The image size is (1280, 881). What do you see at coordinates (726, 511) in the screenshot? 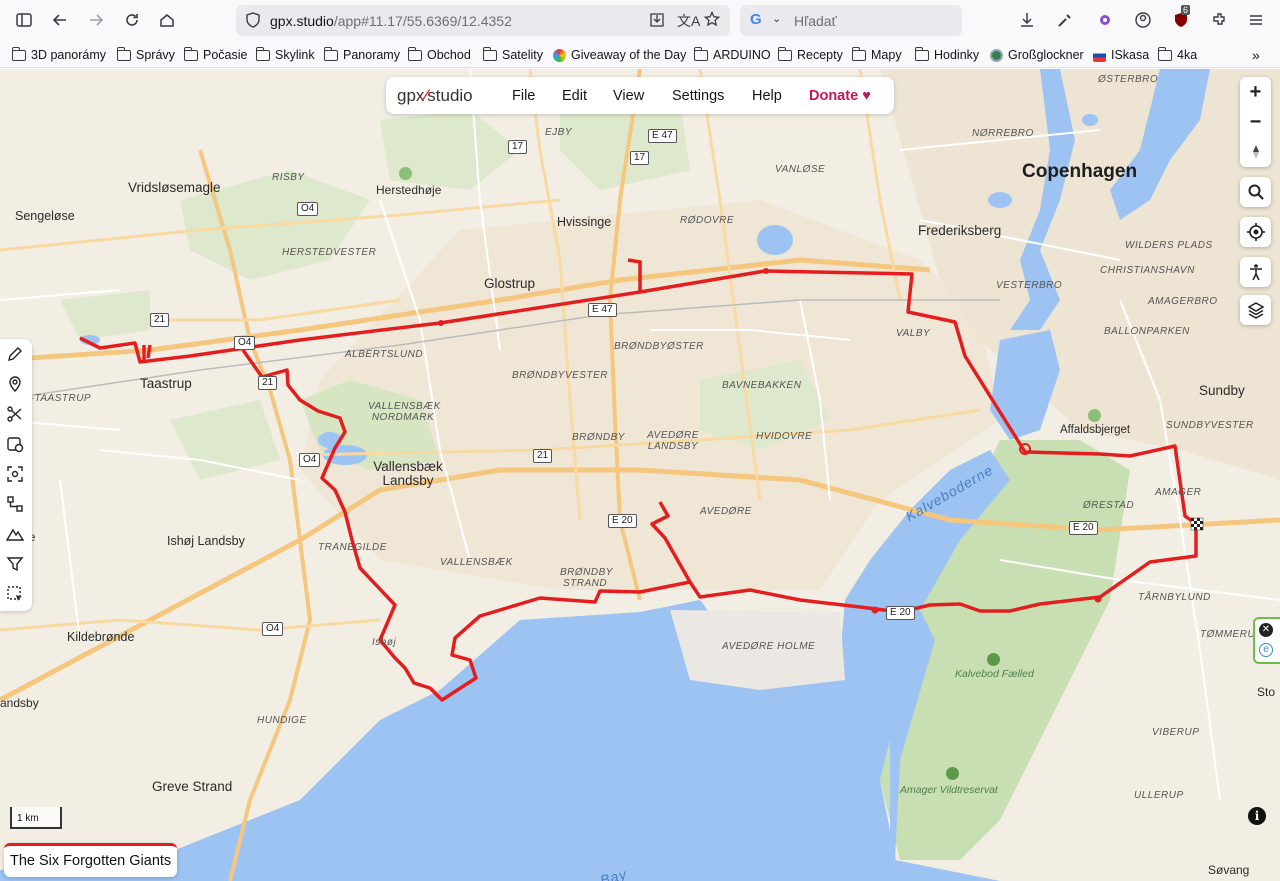
I see `map-label-district: AVEDØRE` at bounding box center [726, 511].